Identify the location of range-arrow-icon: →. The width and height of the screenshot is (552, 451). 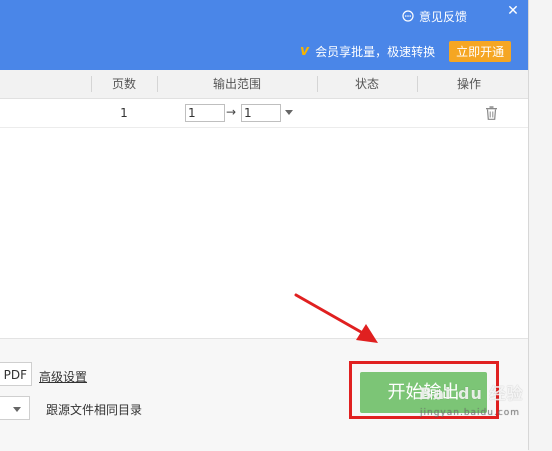
(231, 112).